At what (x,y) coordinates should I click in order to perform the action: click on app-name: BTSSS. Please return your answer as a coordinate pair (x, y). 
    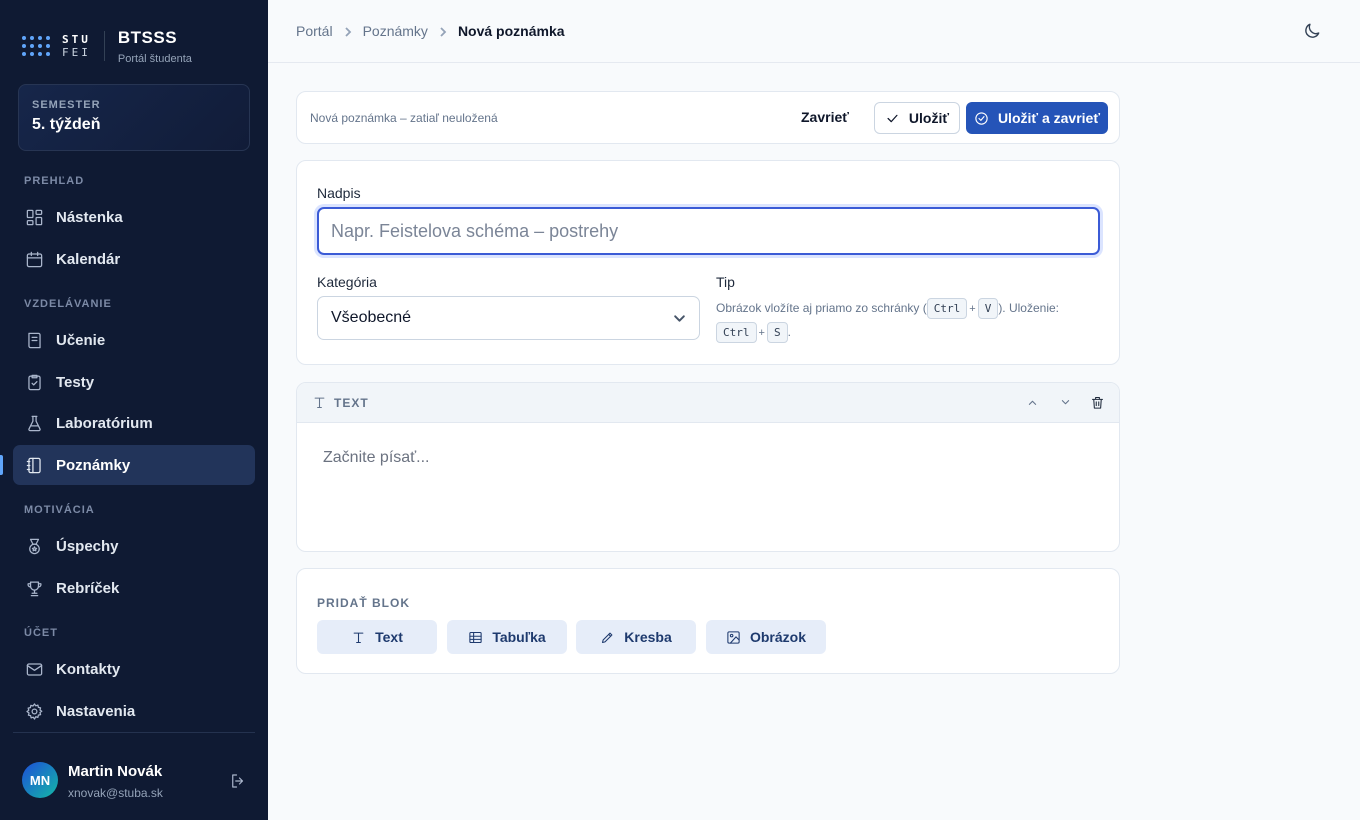
    Looking at the image, I should click on (147, 37).